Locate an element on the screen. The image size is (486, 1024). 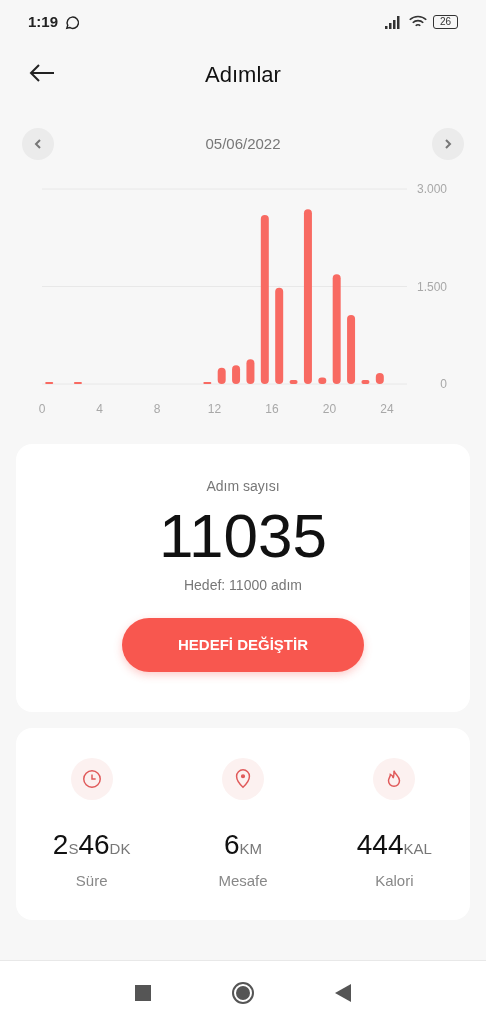
wifi-icon is located at coordinates (417, 22).